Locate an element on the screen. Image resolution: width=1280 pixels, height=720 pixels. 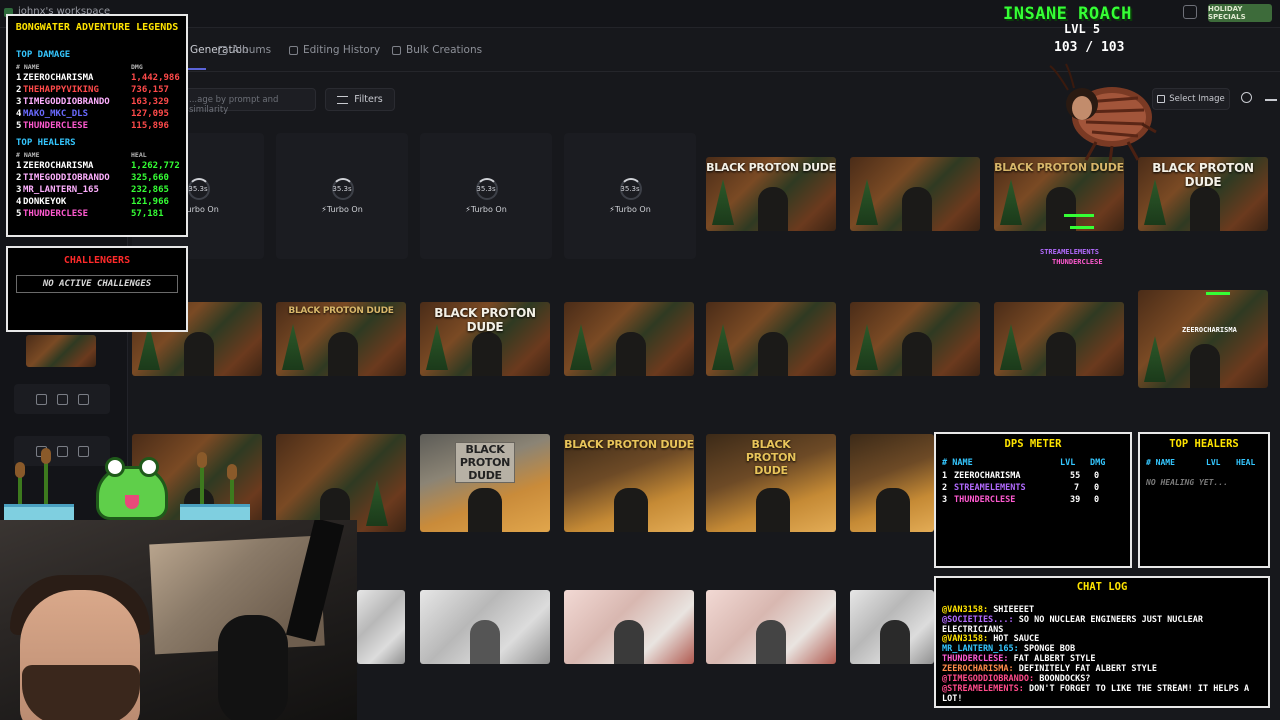
collapse-icon is located at coordinates (1271, 100).